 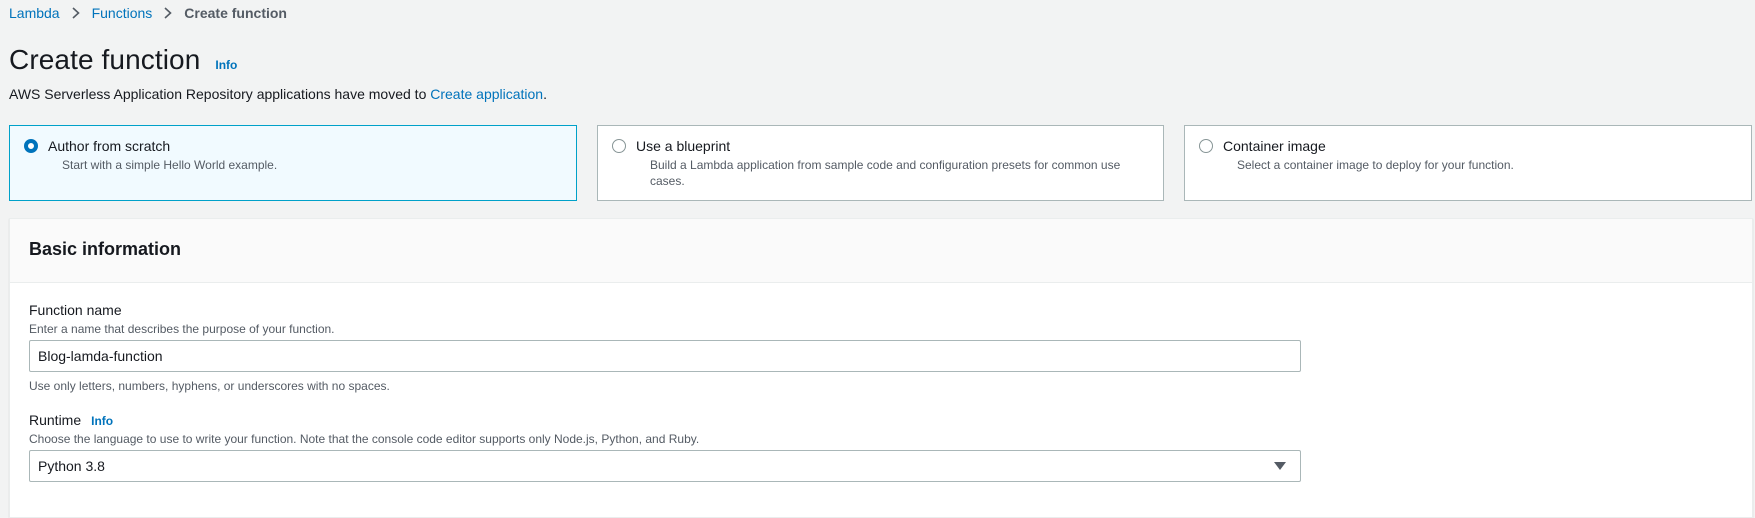 What do you see at coordinates (109, 146) in the screenshot?
I see `option-title: Author from scratch` at bounding box center [109, 146].